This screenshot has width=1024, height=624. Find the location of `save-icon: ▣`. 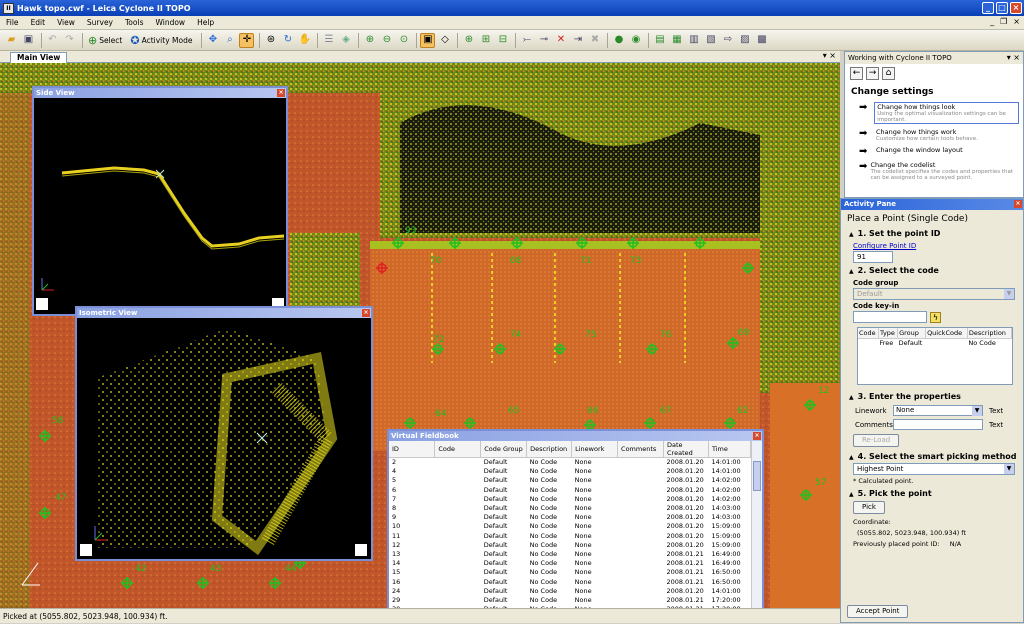

save-icon: ▣ is located at coordinates (28, 40).